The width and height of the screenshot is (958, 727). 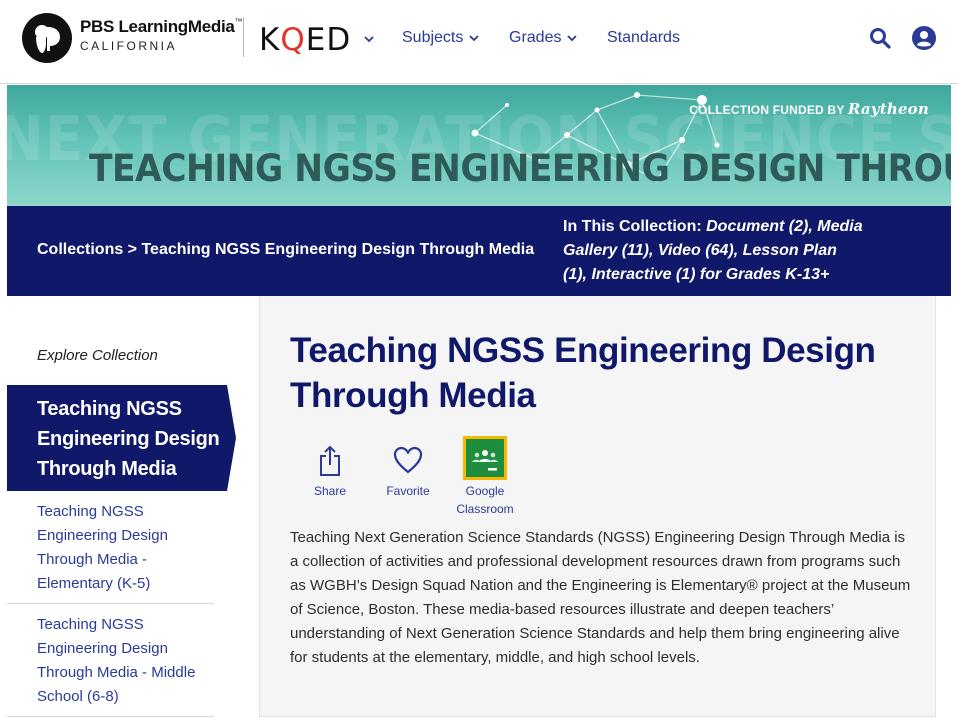 I want to click on nav-subjects: Subjects, so click(x=441, y=38).